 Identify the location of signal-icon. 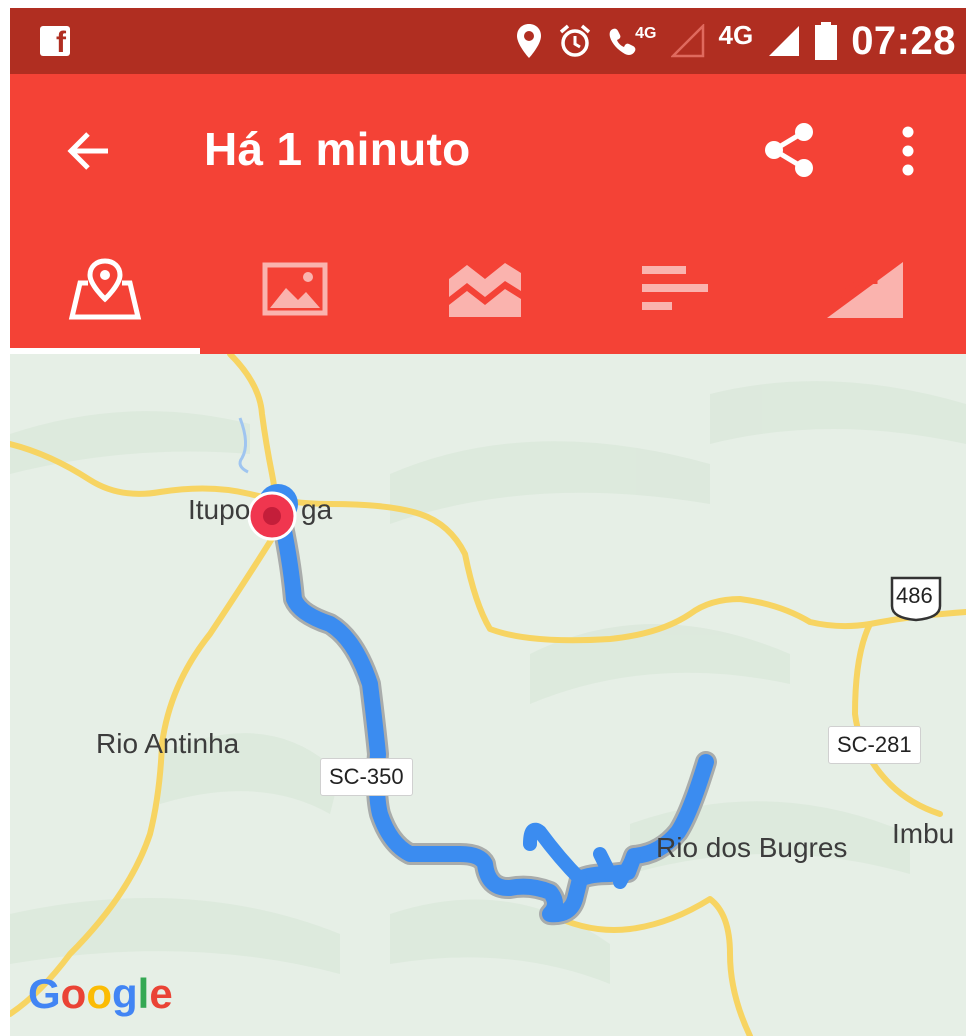
(784, 41).